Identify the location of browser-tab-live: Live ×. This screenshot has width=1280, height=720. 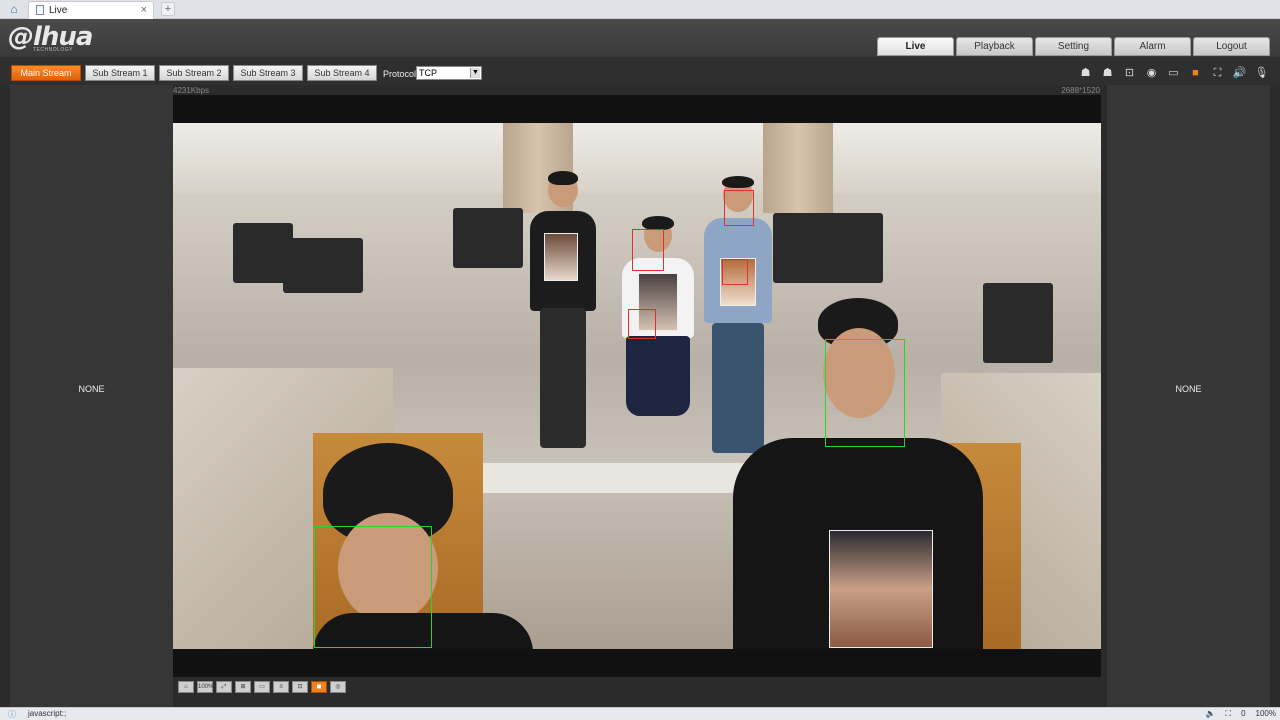
(91, 10).